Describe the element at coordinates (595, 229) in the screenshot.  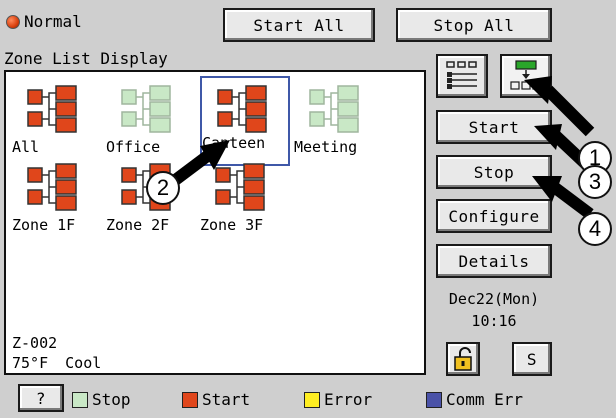
I see `callout-4: 4` at that location.